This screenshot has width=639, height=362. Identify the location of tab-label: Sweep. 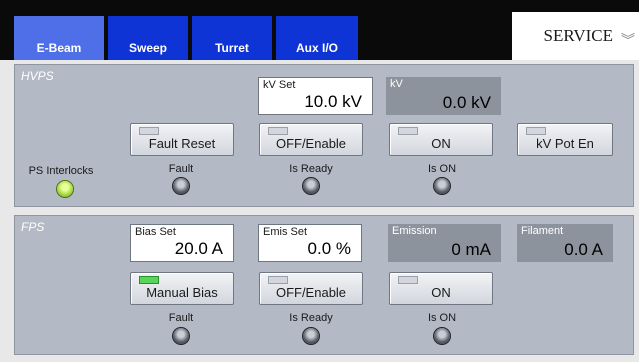
(147, 48).